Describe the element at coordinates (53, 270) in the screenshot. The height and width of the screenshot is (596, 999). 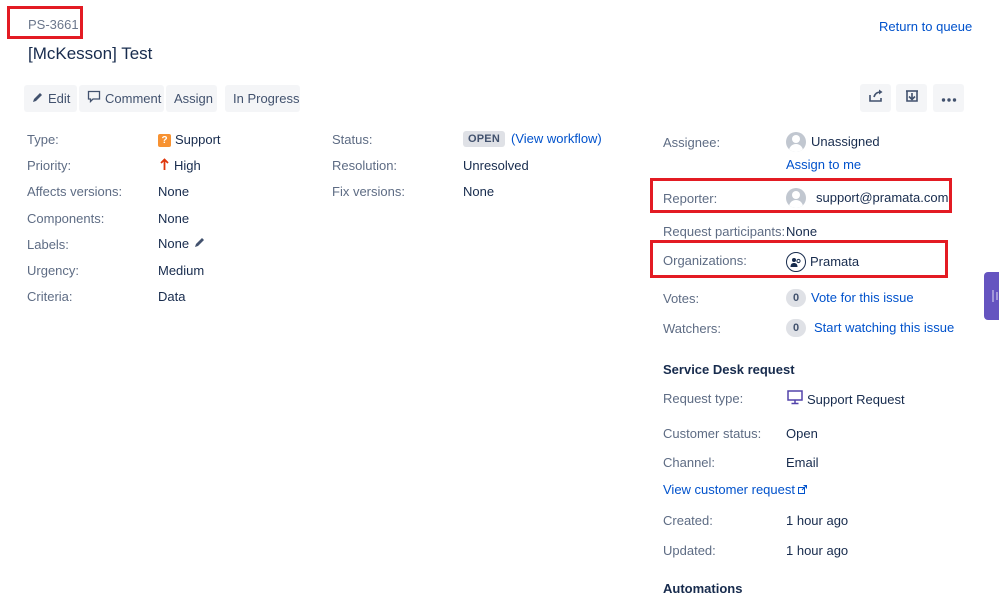
I see `urgency-label: Urgency:` at that location.